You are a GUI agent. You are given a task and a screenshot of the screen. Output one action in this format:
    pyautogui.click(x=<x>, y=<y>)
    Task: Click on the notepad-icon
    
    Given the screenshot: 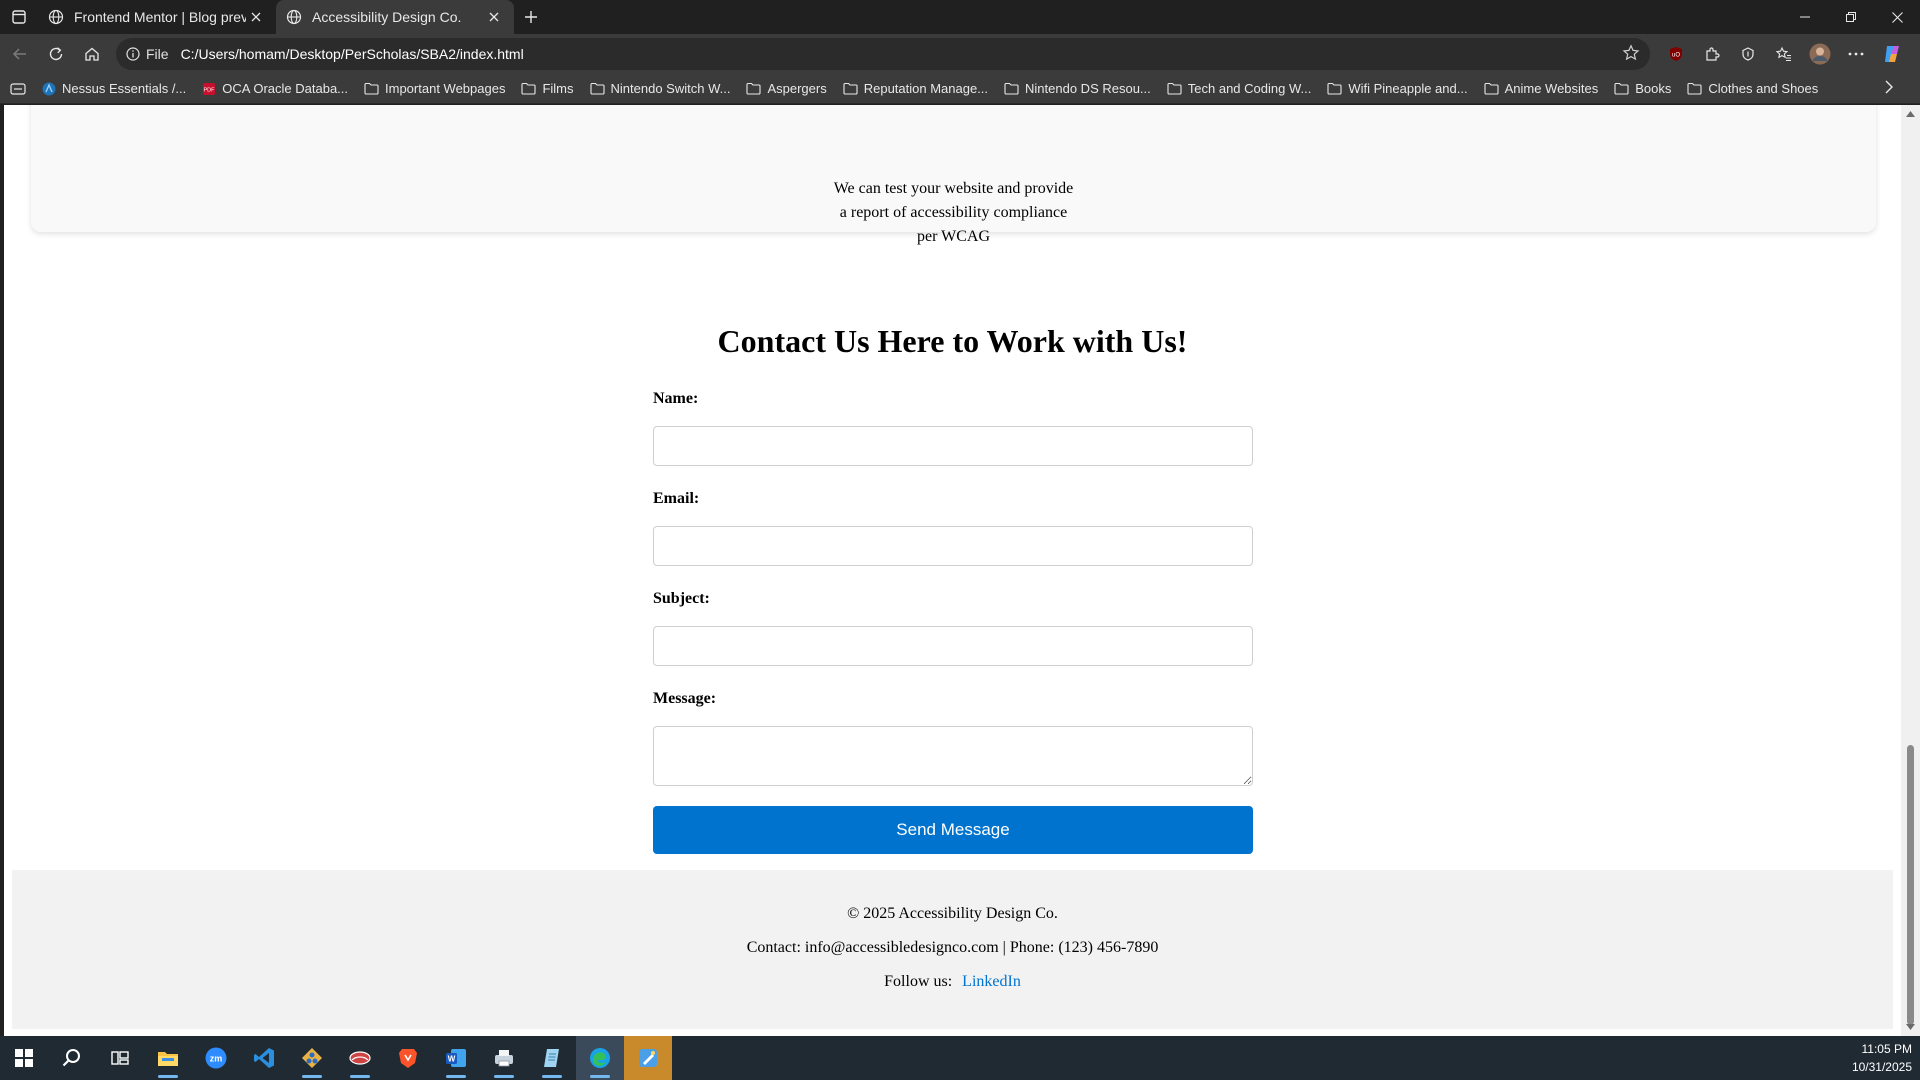 What is the action you would take?
    pyautogui.click(x=552, y=1058)
    